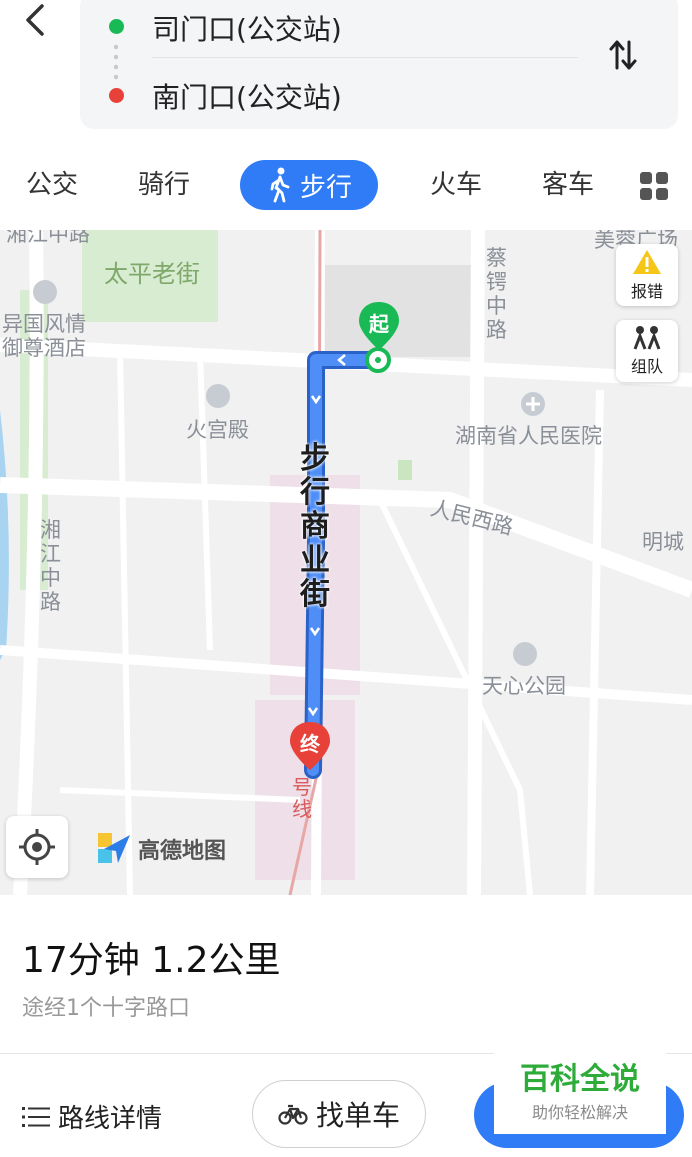  What do you see at coordinates (580, 1079) in the screenshot?
I see `watermark-title: 百科全说` at bounding box center [580, 1079].